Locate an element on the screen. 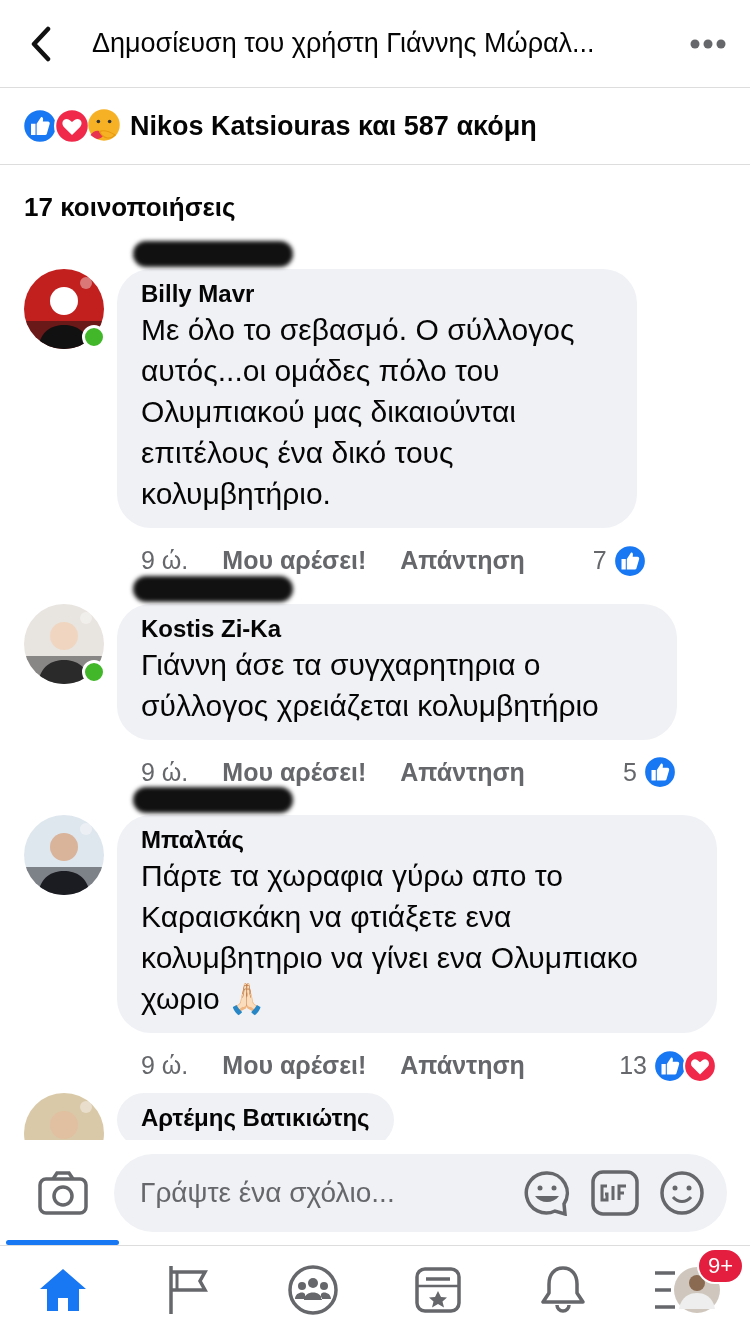 The image size is (750, 1334). groups-icon is located at coordinates (312, 1290).